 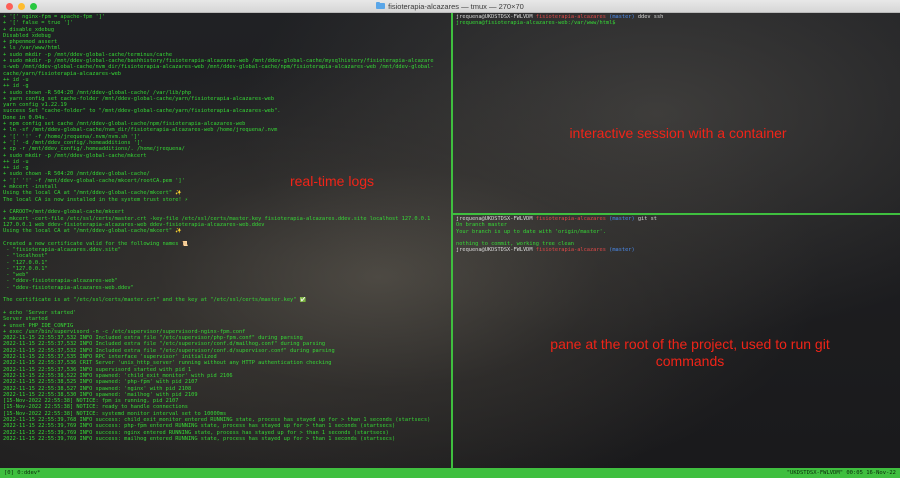 I want to click on annotation-logs: real-time logs, so click(x=332, y=181).